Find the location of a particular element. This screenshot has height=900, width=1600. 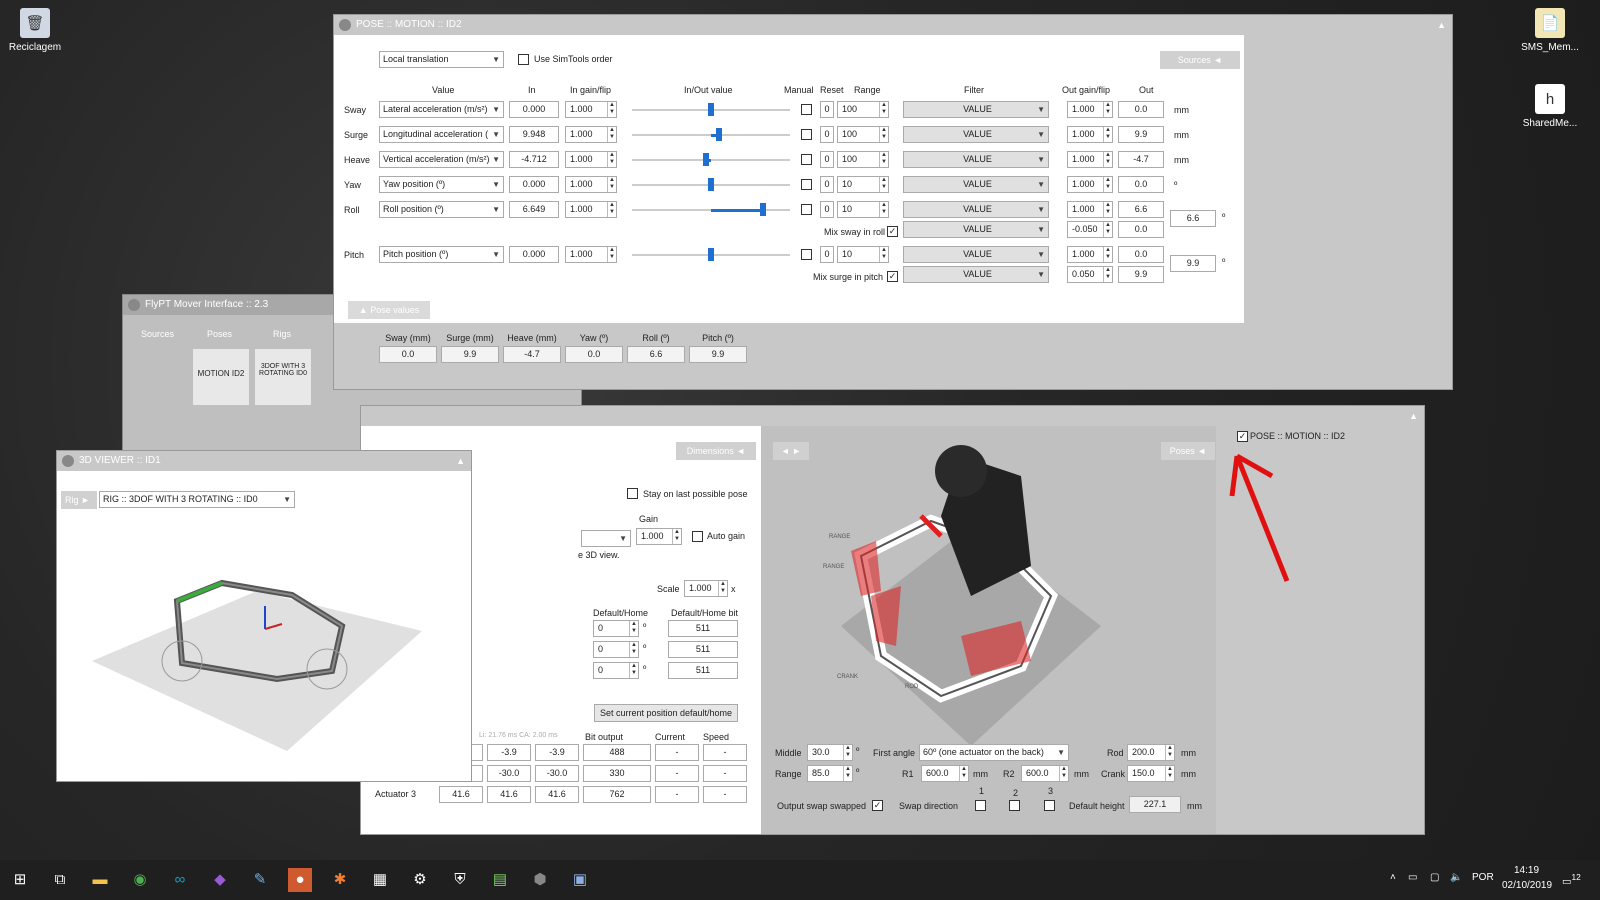

motion-tile: MOTION ID2 is located at coordinates (221, 377).